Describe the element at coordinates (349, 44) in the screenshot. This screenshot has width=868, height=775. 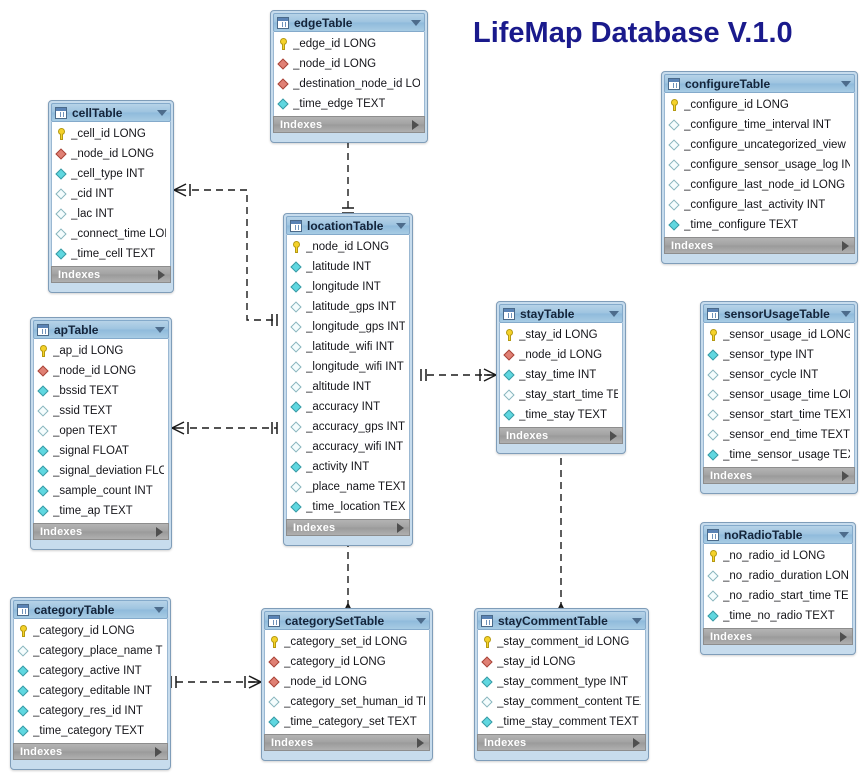
I see `column-row: _edge_id LONG` at that location.